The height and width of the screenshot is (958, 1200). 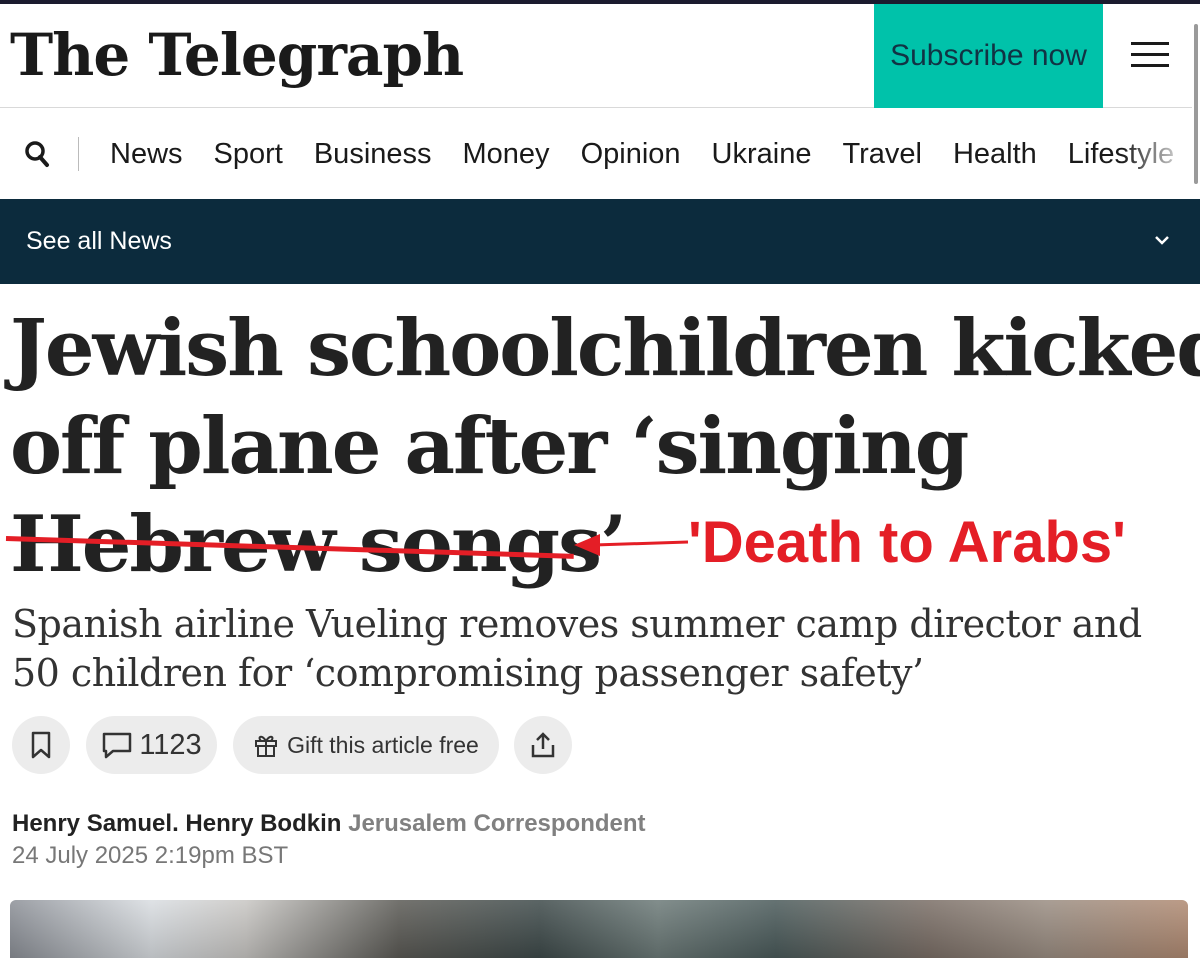 I want to click on section-bar-label: See all News, so click(x=99, y=241).